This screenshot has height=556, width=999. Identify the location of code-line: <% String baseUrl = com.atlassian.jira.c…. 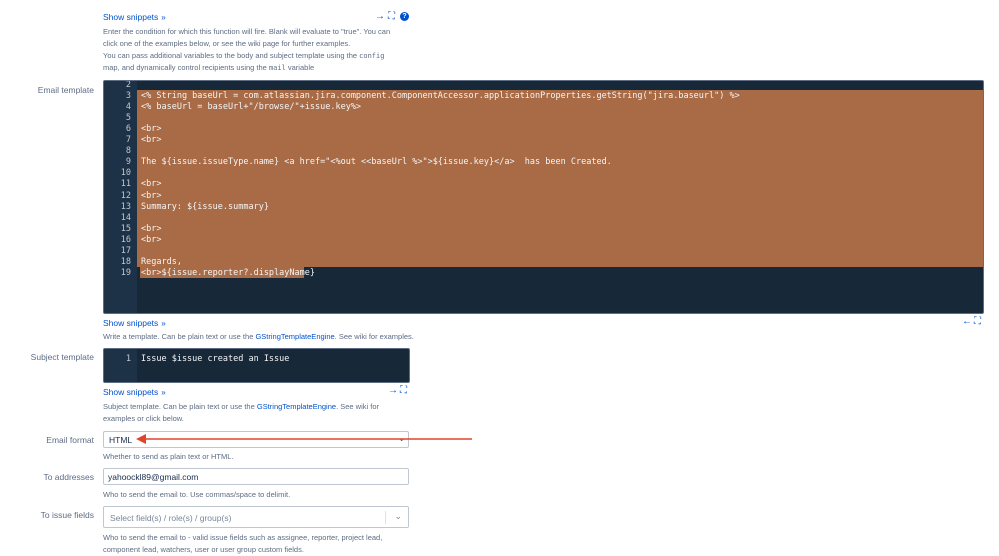
(440, 96).